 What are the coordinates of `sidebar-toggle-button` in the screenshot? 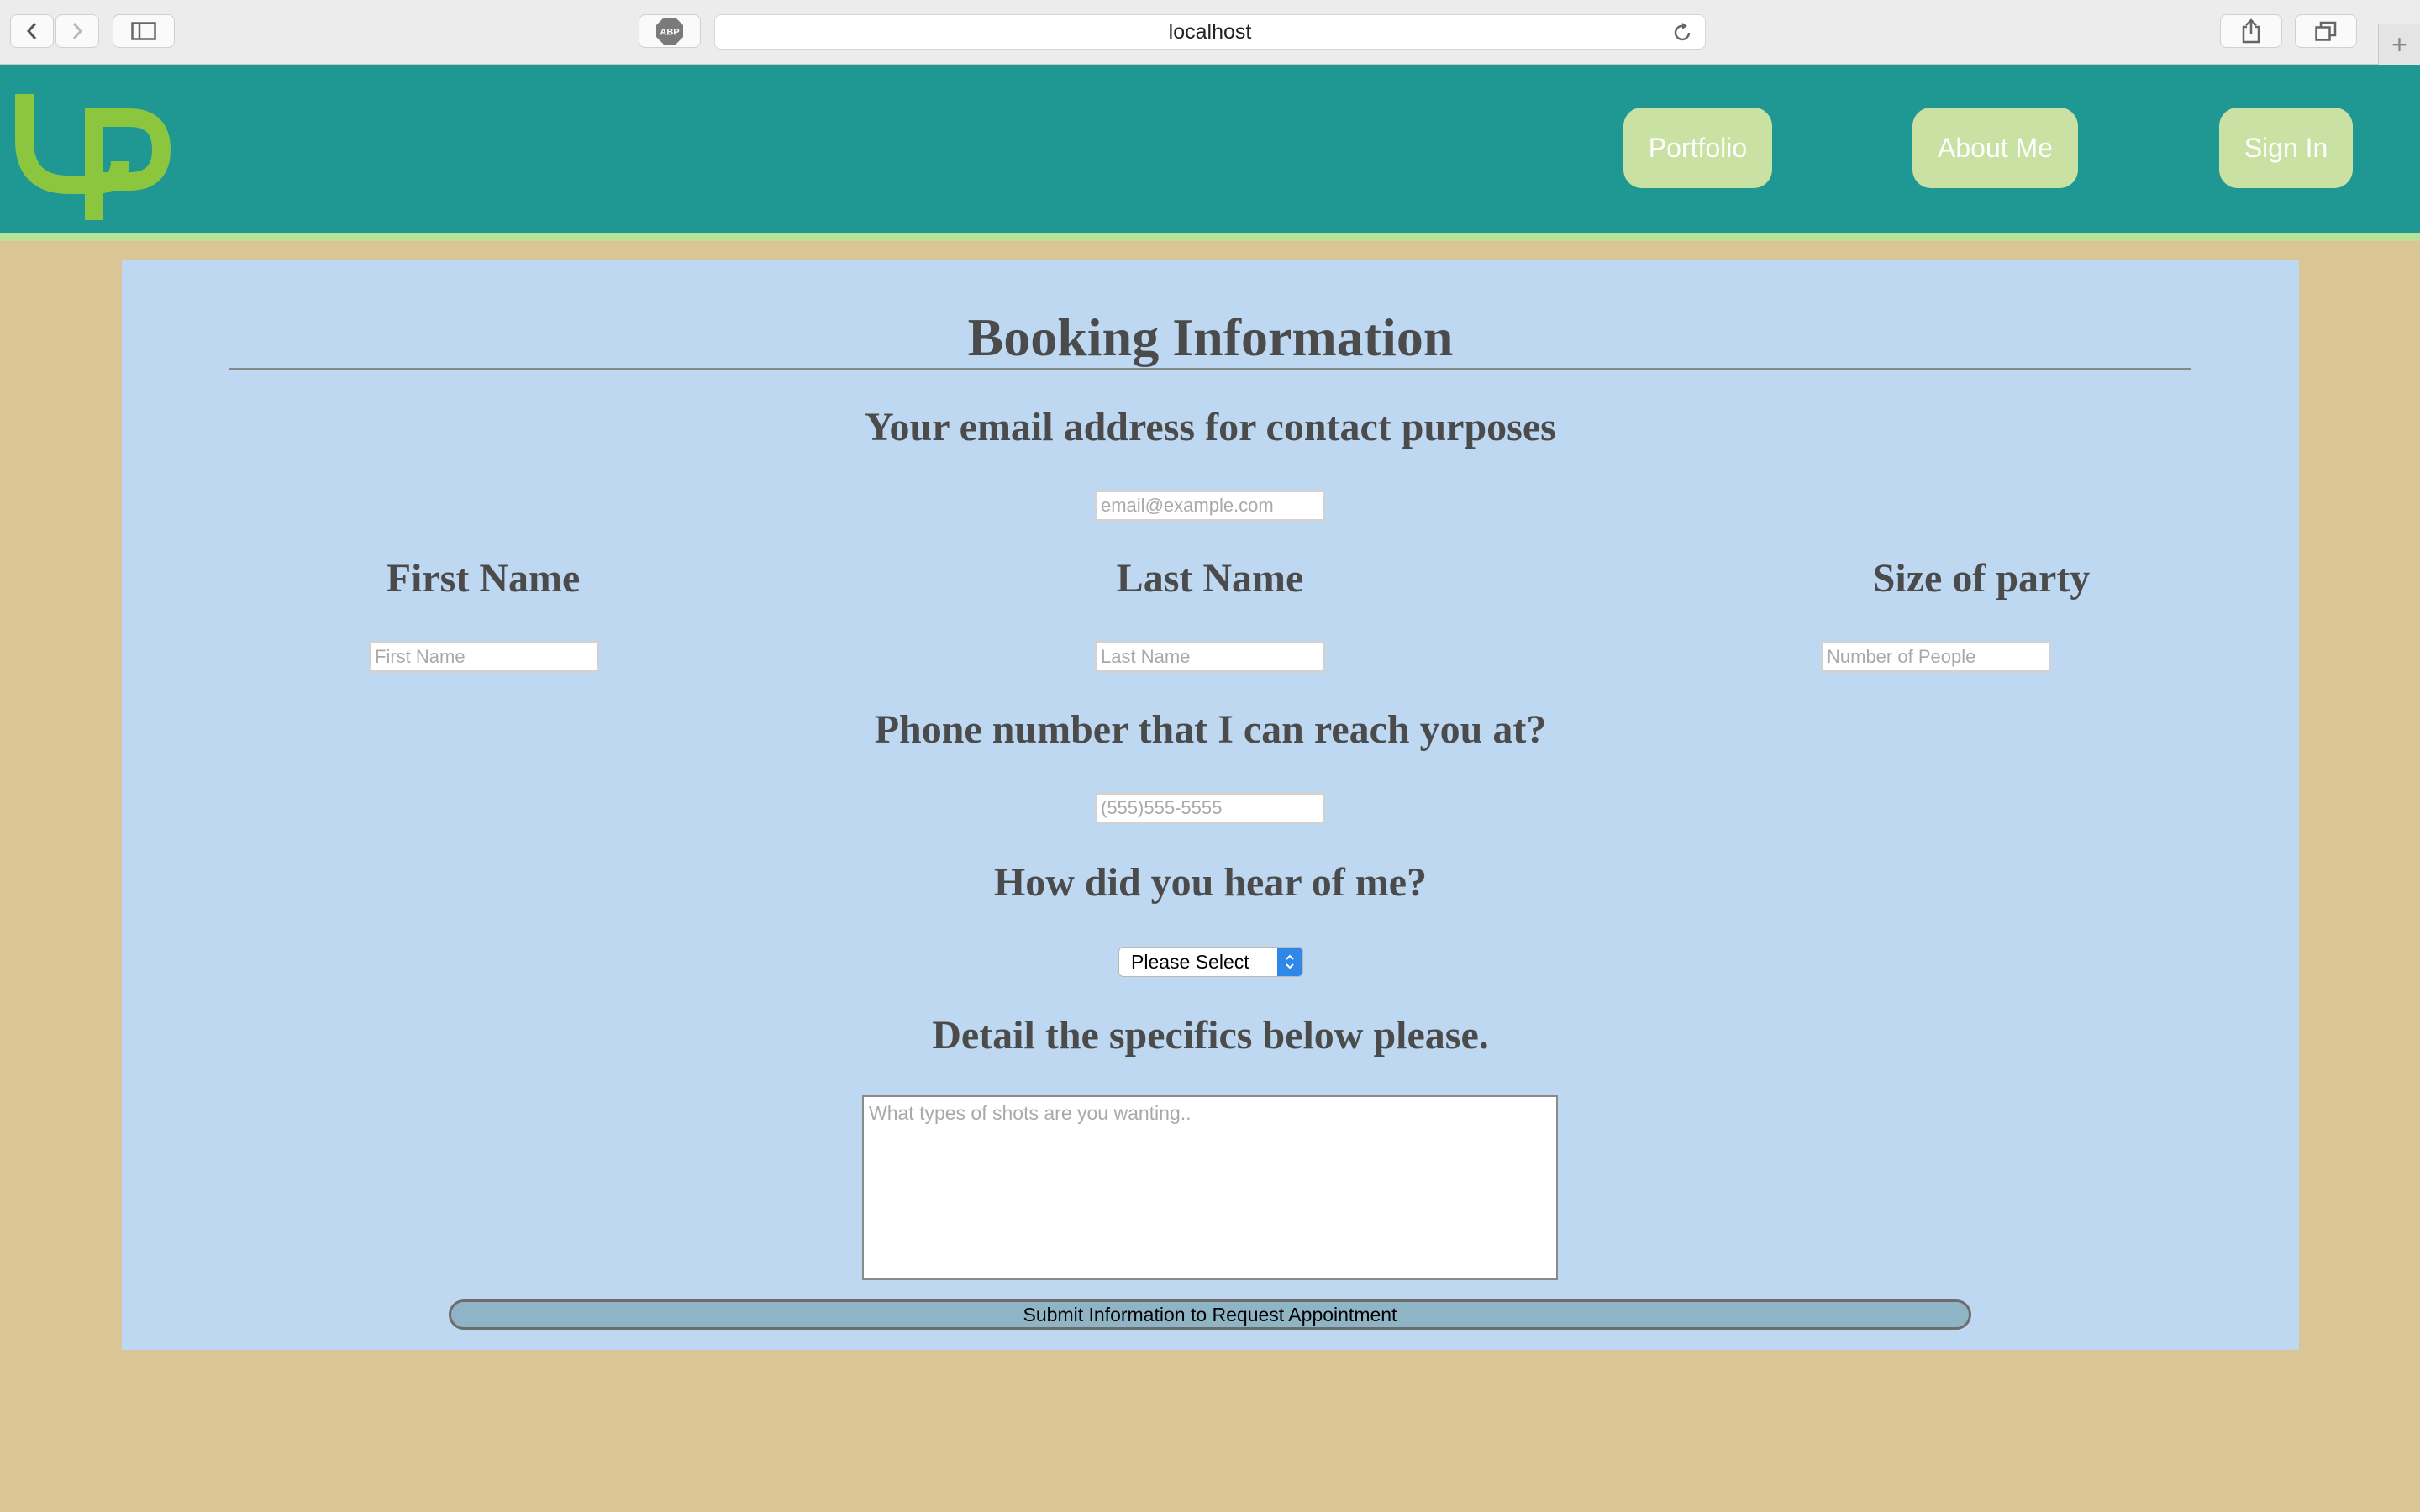 It's located at (144, 31).